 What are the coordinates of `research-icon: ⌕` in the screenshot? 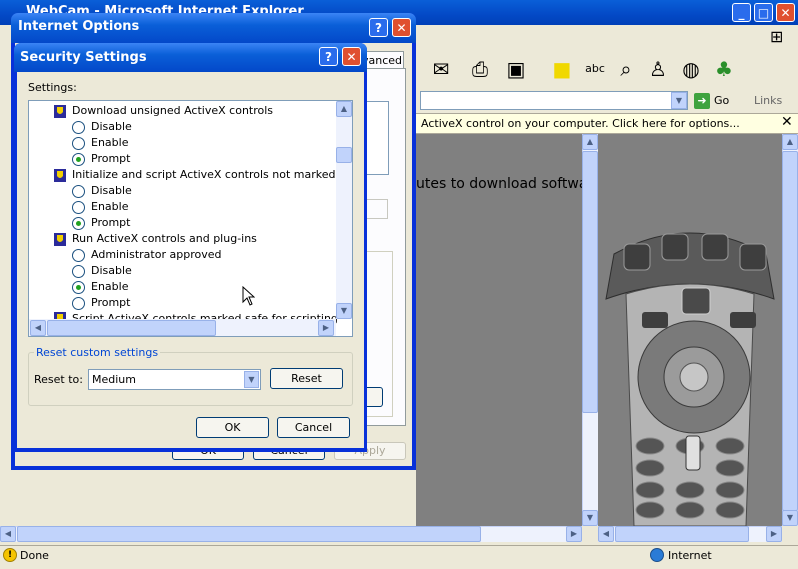 It's located at (626, 69).